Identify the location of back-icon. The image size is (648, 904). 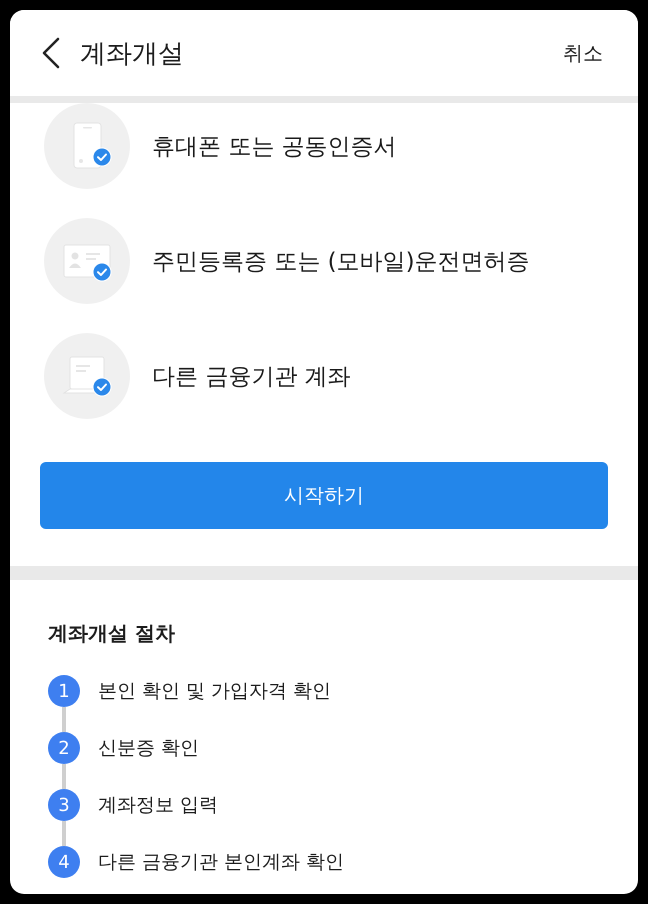
(51, 53).